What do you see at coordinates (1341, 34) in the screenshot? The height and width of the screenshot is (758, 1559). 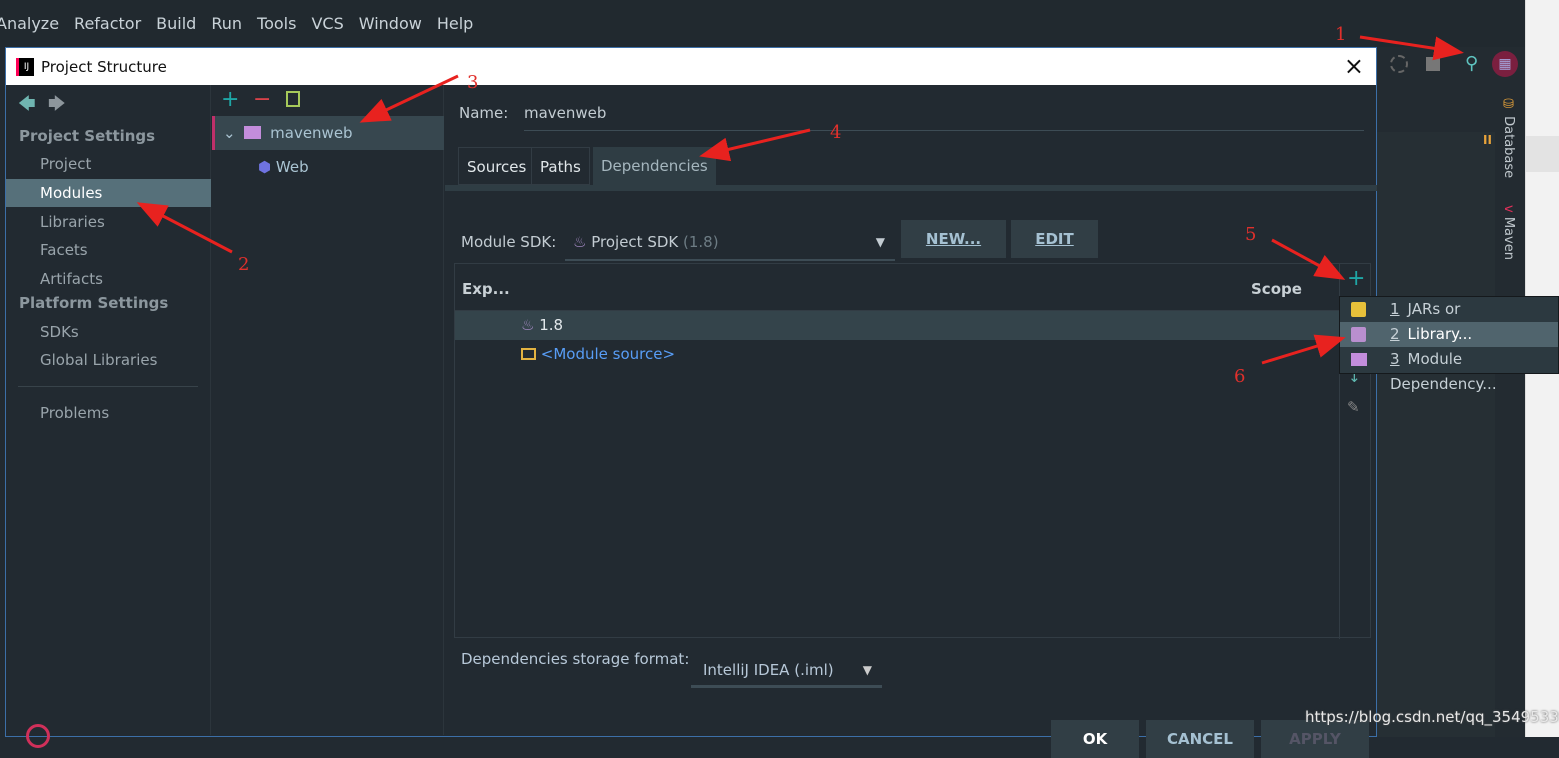 I see `annotation-1: 1` at bounding box center [1341, 34].